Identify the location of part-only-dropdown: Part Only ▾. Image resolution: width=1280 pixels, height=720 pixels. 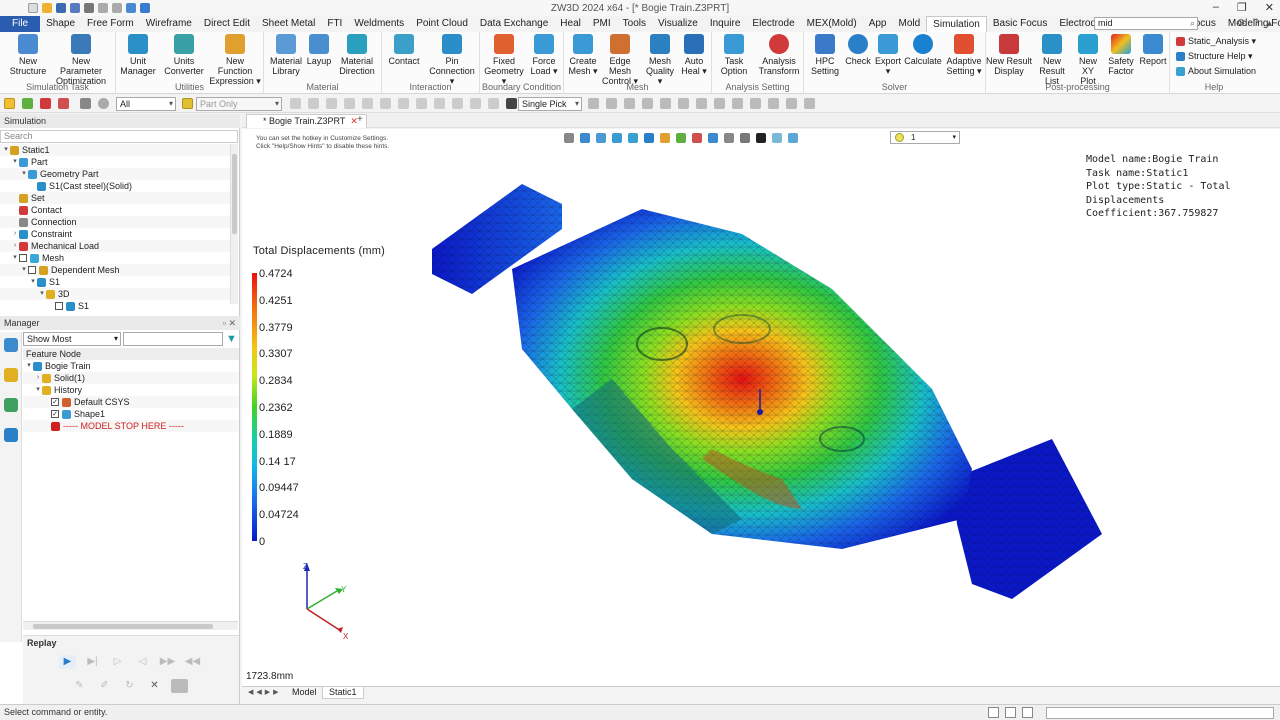
(239, 104).